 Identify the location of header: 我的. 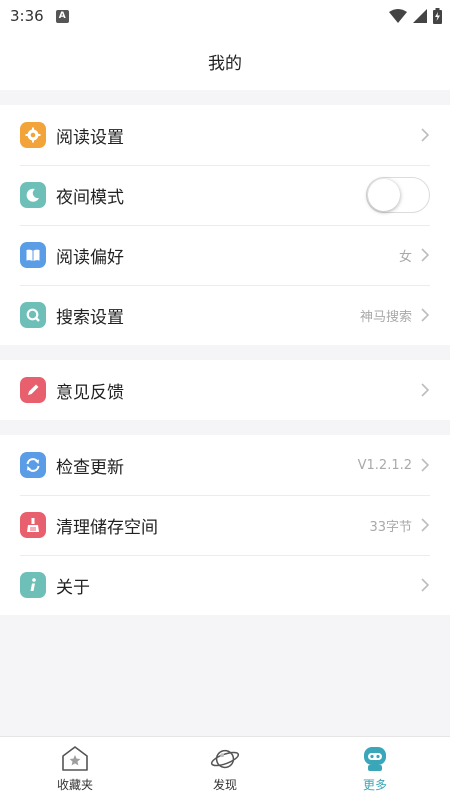
(225, 61).